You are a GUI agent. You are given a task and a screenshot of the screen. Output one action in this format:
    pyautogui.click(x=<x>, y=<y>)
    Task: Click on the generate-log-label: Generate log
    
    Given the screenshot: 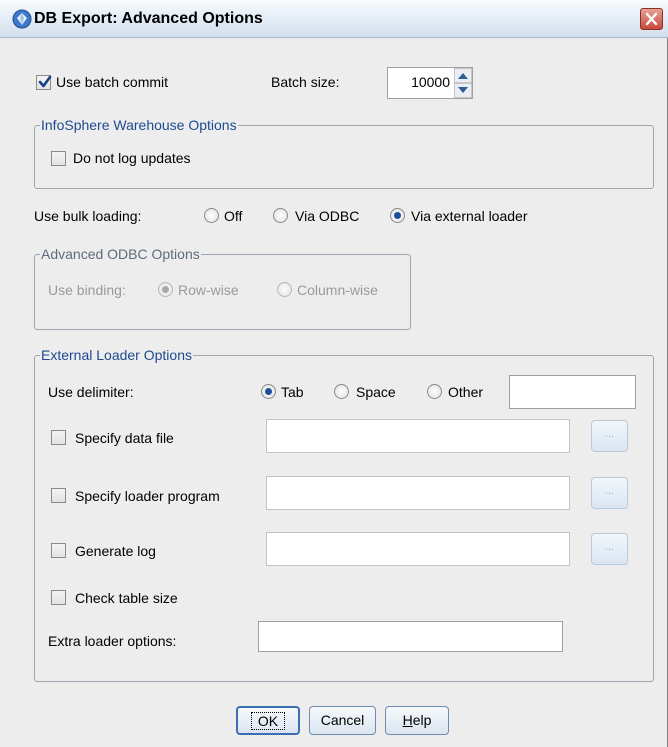 What is the action you would take?
    pyautogui.click(x=115, y=551)
    